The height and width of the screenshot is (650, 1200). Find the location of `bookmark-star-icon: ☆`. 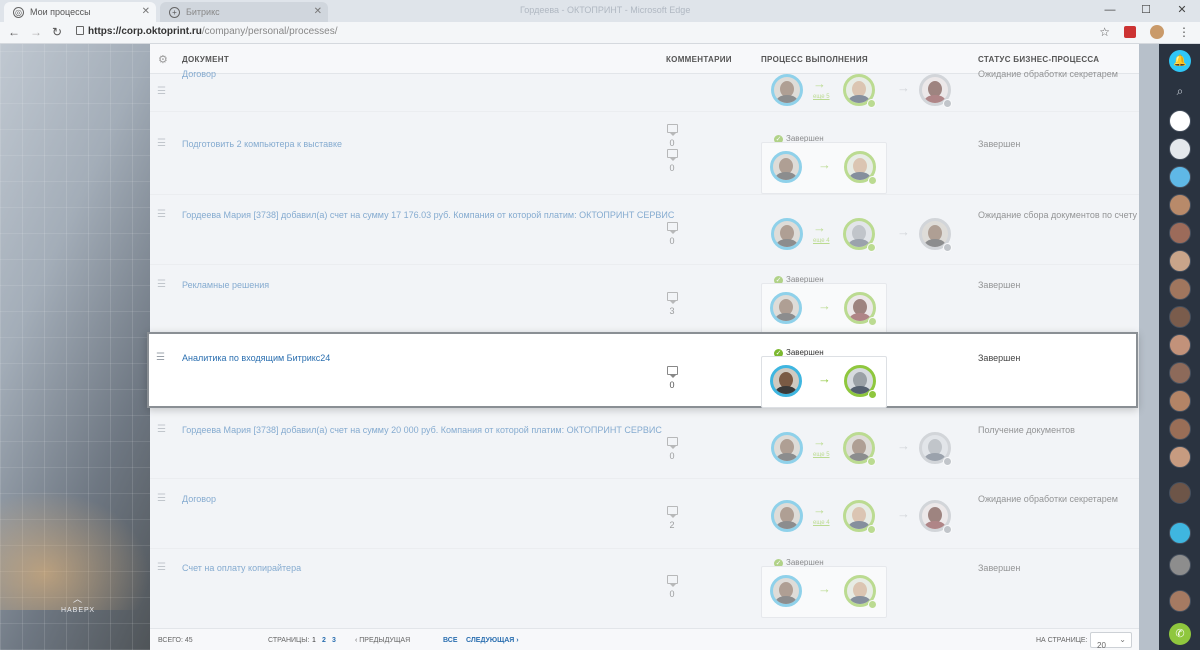

bookmark-star-icon: ☆ is located at coordinates (1104, 32).